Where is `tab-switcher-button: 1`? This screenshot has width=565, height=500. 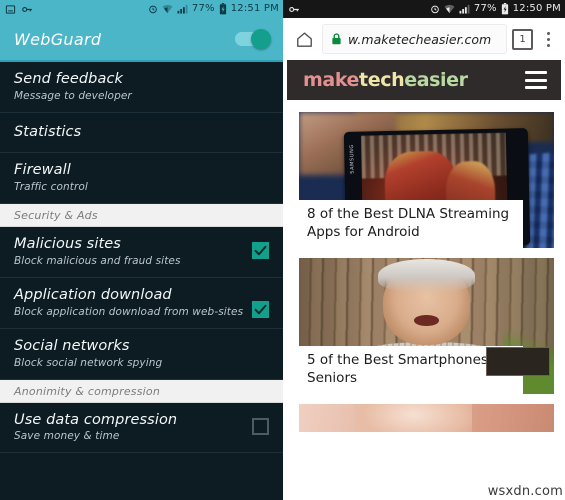 tab-switcher-button: 1 is located at coordinates (522, 39).